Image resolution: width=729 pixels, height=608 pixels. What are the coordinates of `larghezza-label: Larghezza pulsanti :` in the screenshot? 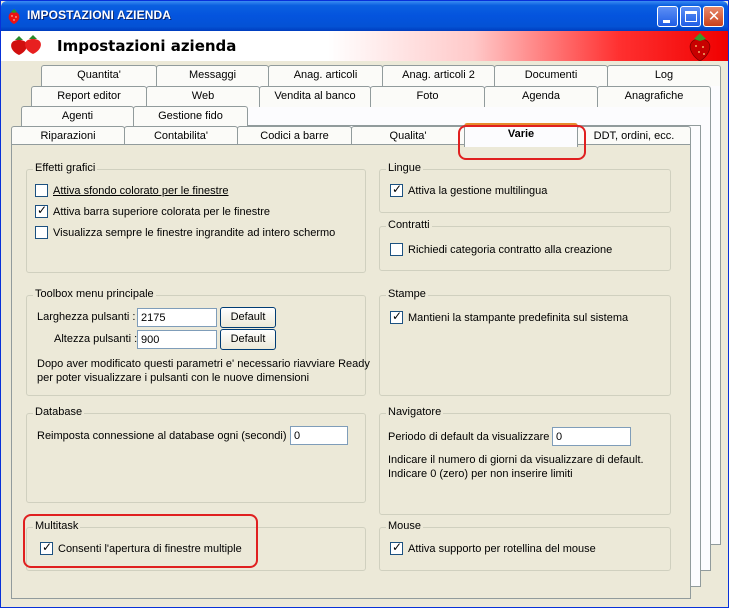 It's located at (86, 317).